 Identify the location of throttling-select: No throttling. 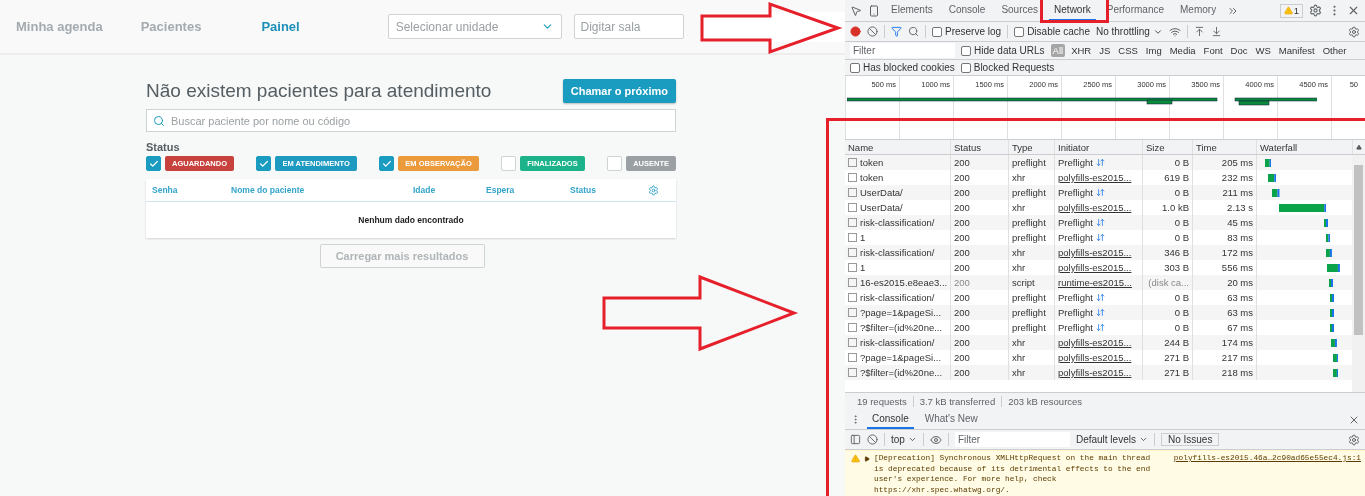
(1129, 31).